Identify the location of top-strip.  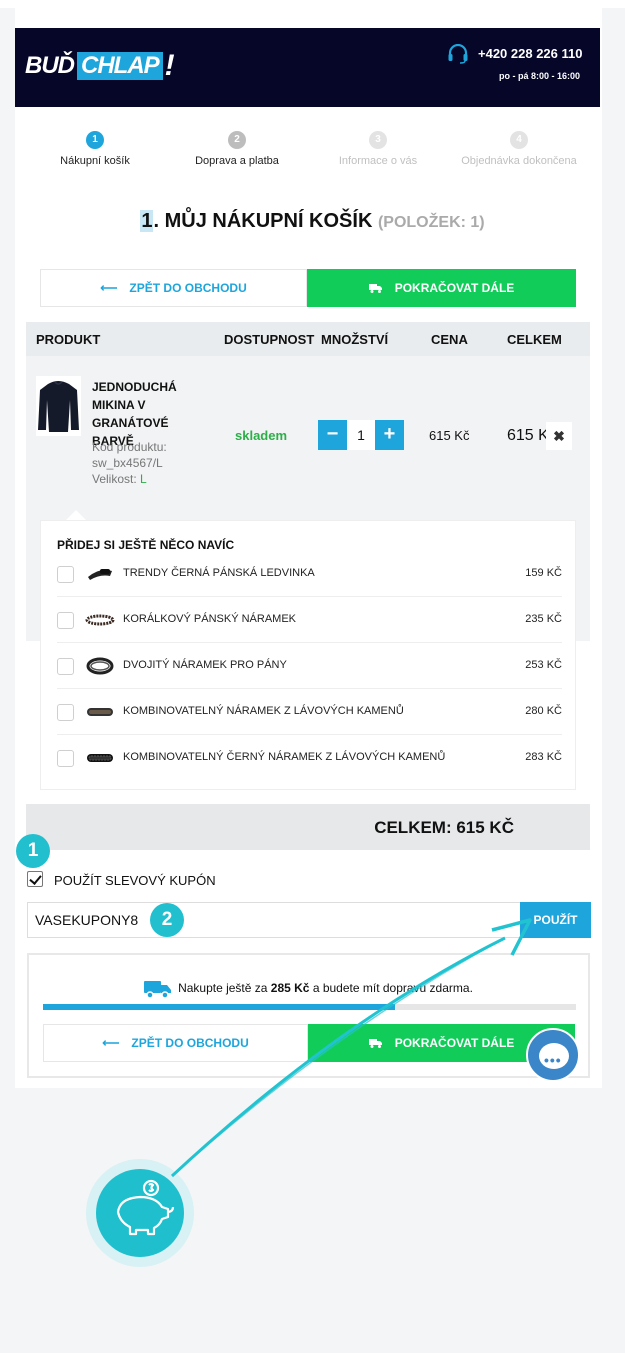
(312, 4).